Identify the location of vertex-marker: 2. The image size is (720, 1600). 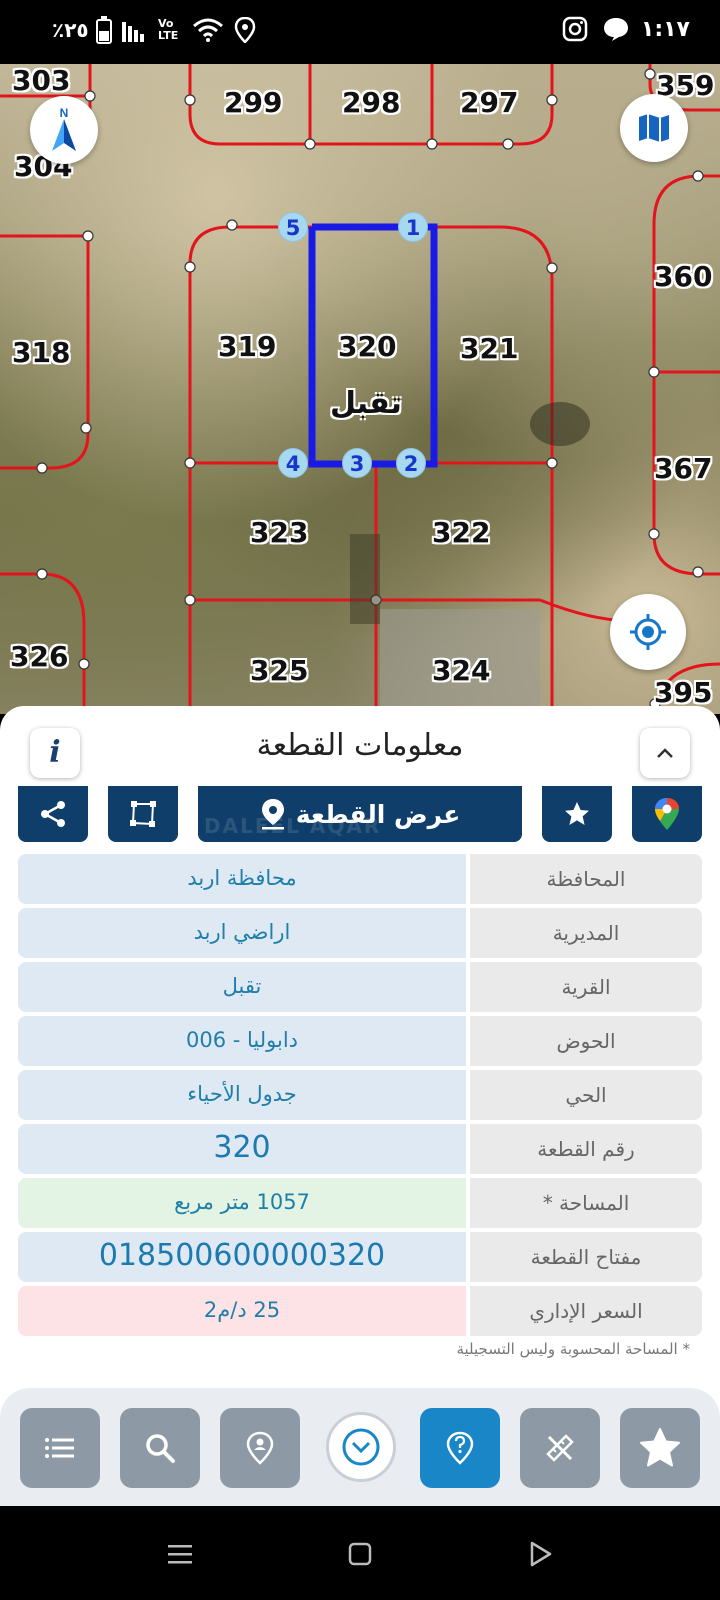
(411, 463).